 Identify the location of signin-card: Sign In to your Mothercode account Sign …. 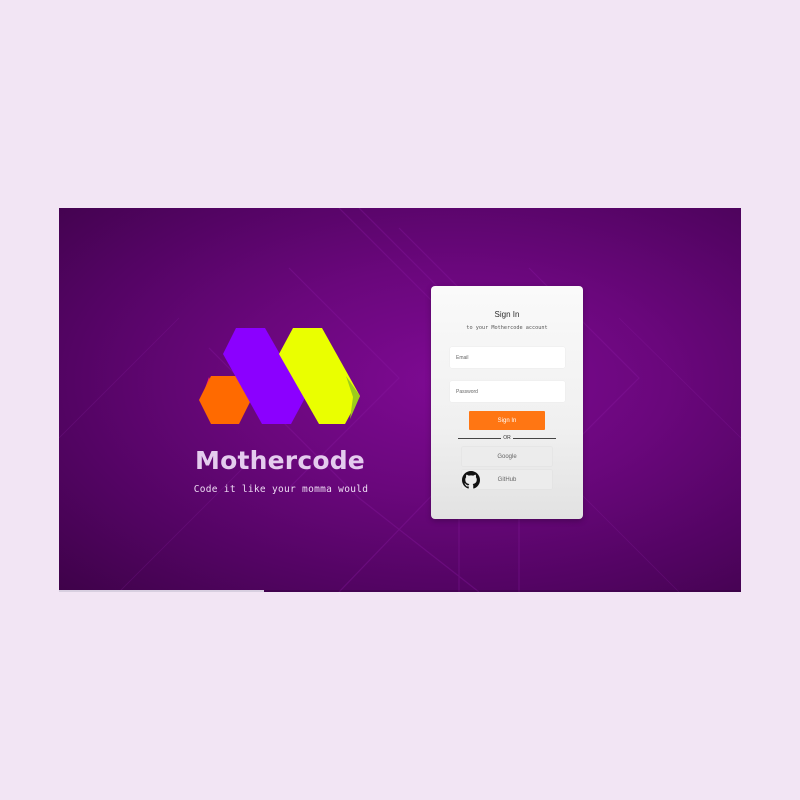
(507, 402).